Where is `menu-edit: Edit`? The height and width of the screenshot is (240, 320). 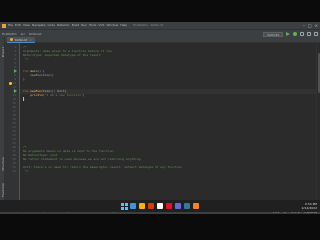
menu-edit: Edit is located at coordinates (18, 25).